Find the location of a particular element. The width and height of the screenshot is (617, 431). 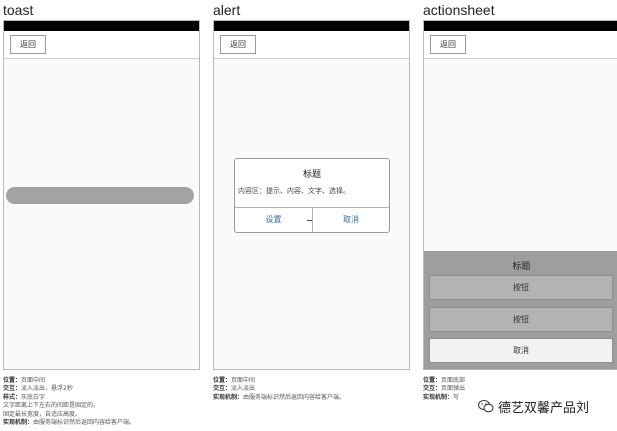

note-line: 交互：淡入淡出，悬浮2秒 is located at coordinates (38, 389).